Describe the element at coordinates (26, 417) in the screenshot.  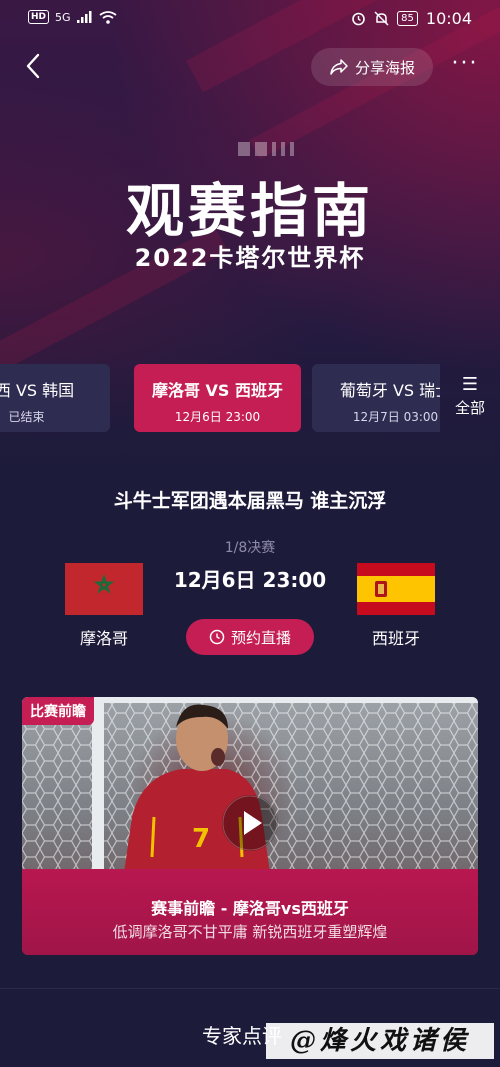
I see `tab-status: 已结束` at that location.